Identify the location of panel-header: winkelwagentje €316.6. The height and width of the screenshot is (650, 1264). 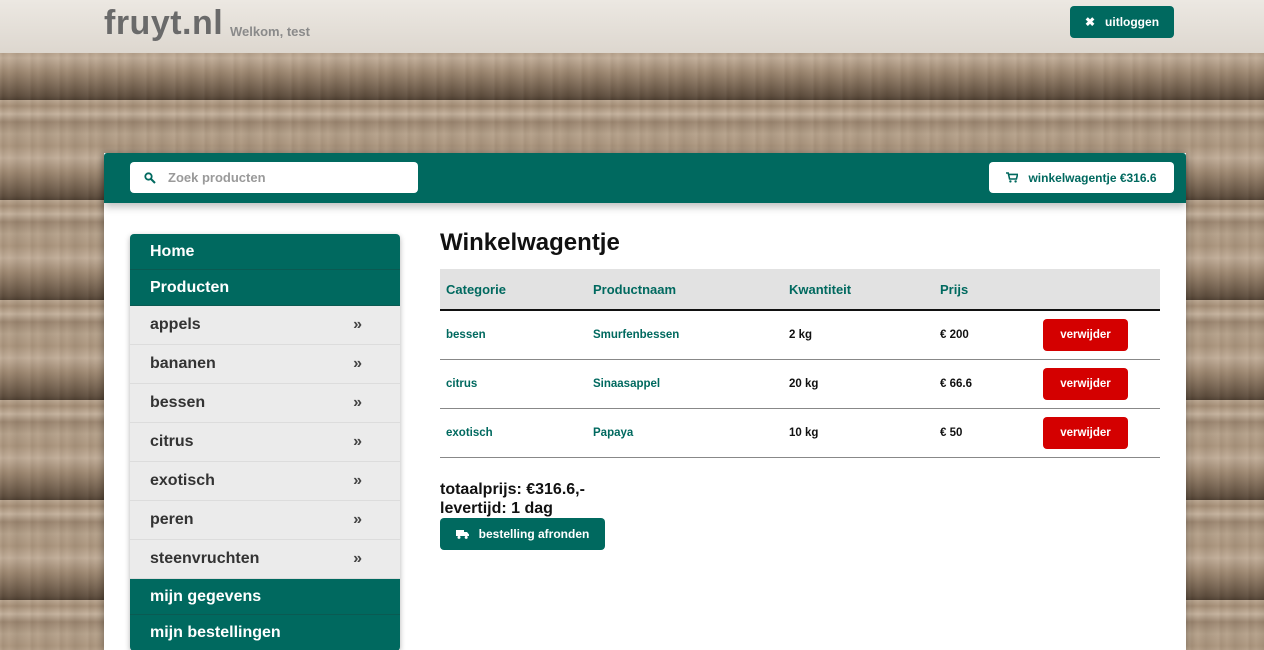
(645, 178).